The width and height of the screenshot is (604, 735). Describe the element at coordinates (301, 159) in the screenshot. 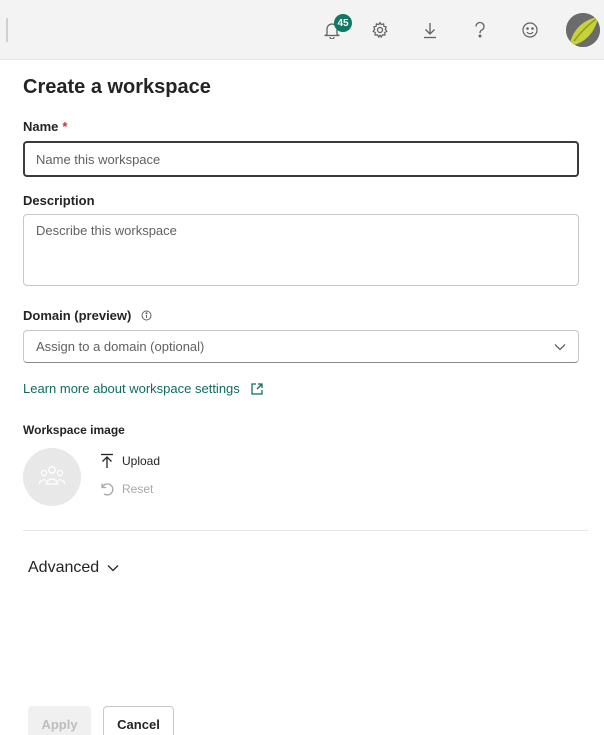

I see `name-input: Name this workspace` at that location.